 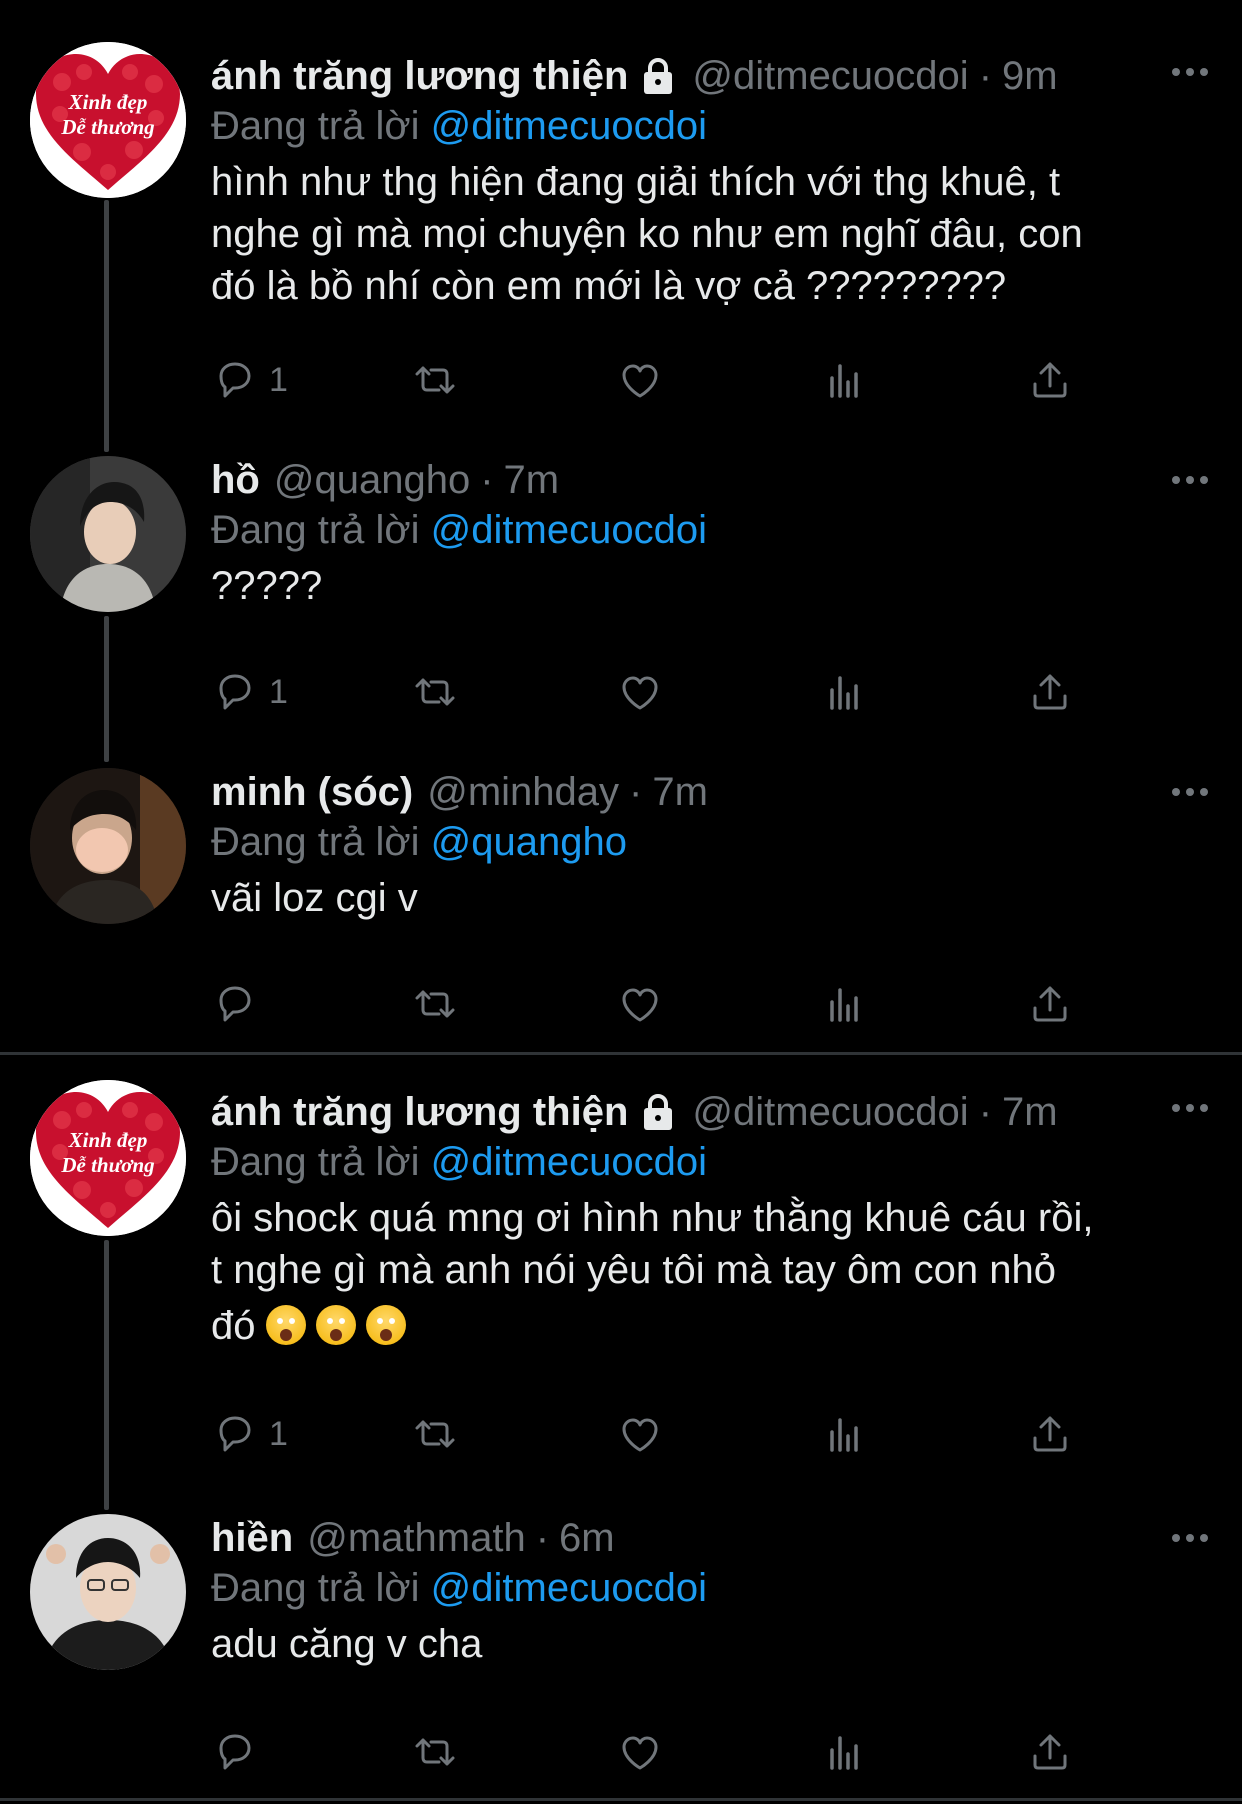 I want to click on tweet-text-line: adu căng v cha, so click(x=347, y=1644).